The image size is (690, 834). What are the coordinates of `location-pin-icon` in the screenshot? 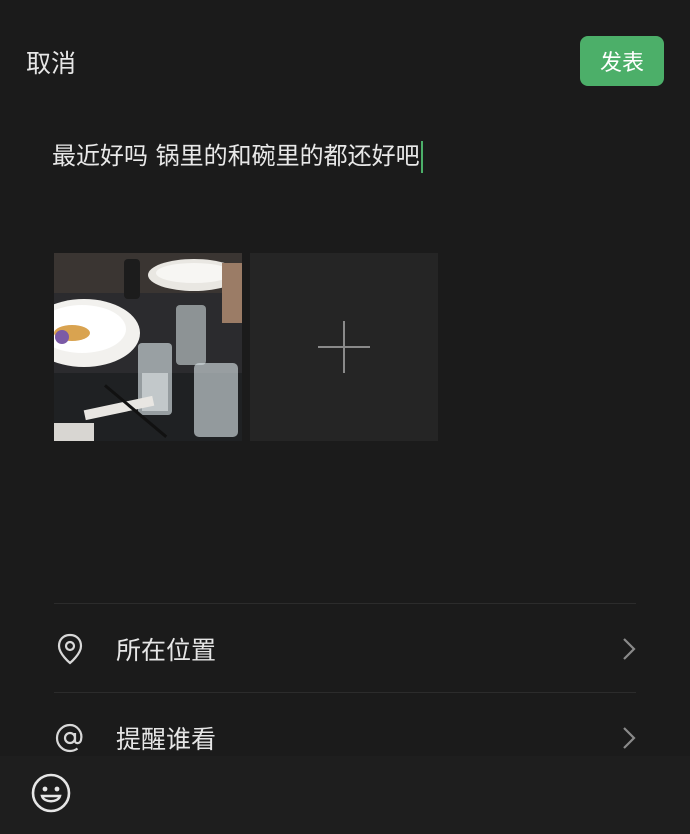 It's located at (70, 649).